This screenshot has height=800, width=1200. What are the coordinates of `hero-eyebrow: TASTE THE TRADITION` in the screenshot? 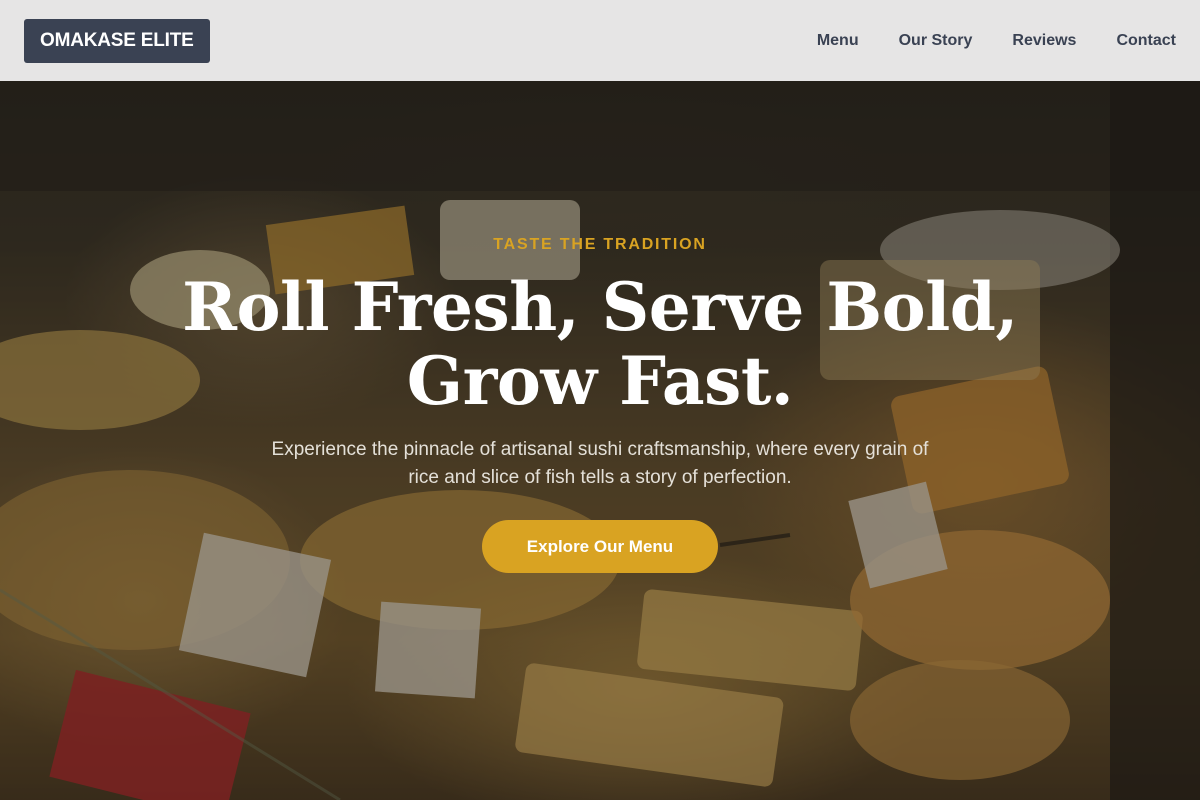 It's located at (600, 244).